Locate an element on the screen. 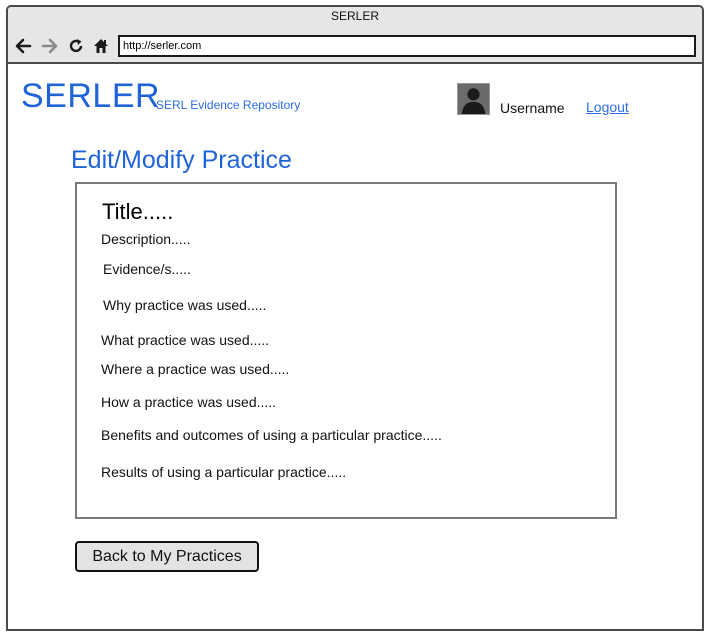 This screenshot has width=710, height=636. site-logo: SERLER is located at coordinates (90, 96).